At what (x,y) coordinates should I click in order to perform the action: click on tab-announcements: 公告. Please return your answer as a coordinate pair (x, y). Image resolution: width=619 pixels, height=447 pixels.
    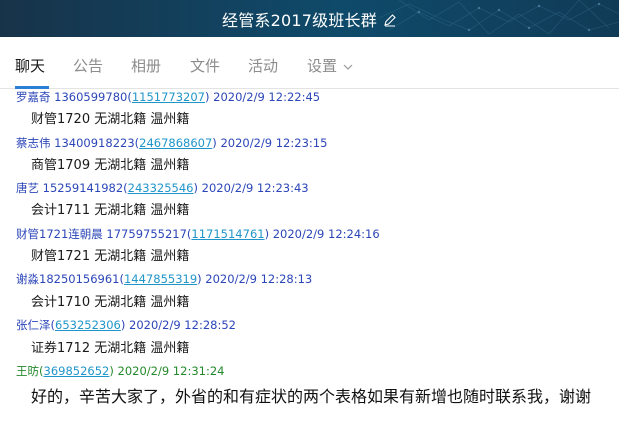
    Looking at the image, I should click on (88, 65).